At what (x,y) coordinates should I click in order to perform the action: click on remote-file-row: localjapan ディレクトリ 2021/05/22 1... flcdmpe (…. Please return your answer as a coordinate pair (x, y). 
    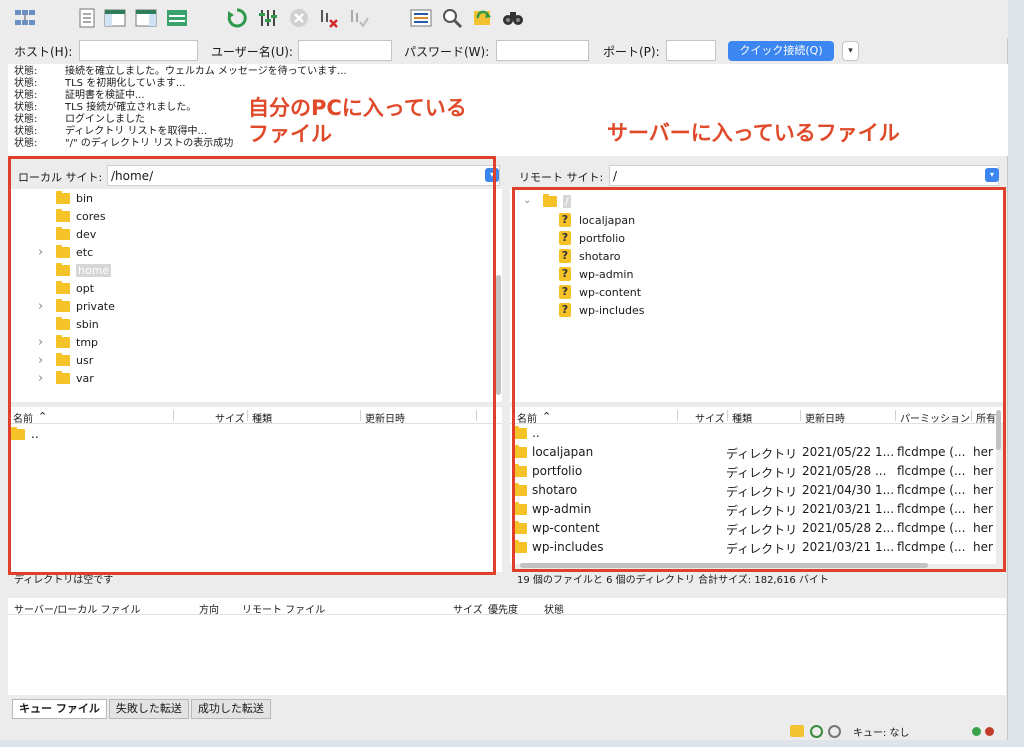
    Looking at the image, I should click on (753, 452).